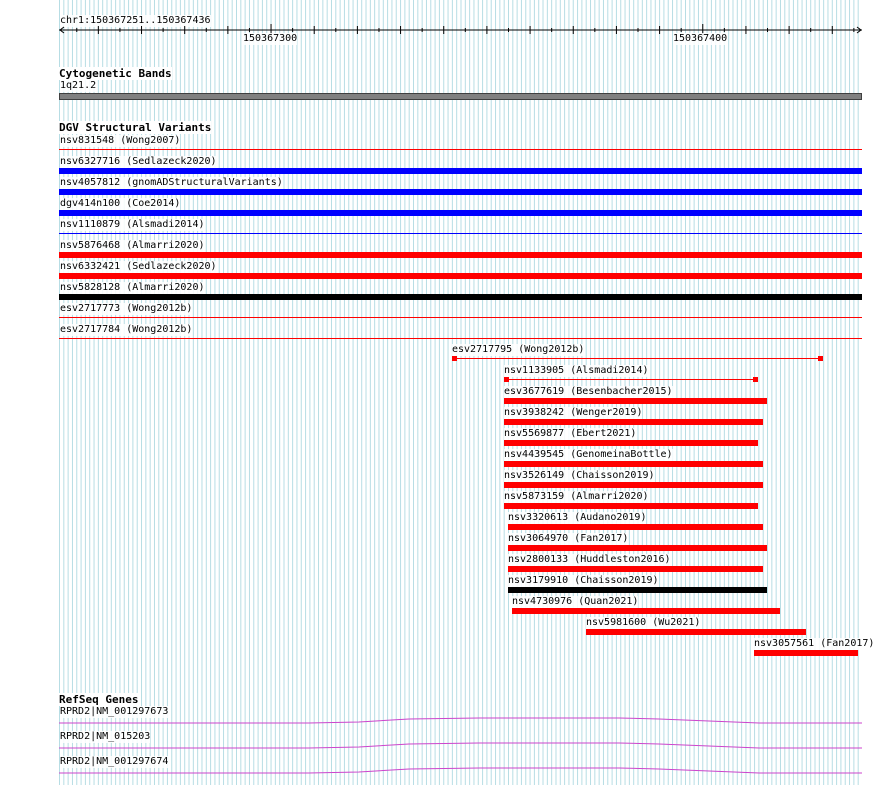 The image size is (890, 785). What do you see at coordinates (120, 141) in the screenshot?
I see `variant-label: nsv831548 (Wong2007)` at bounding box center [120, 141].